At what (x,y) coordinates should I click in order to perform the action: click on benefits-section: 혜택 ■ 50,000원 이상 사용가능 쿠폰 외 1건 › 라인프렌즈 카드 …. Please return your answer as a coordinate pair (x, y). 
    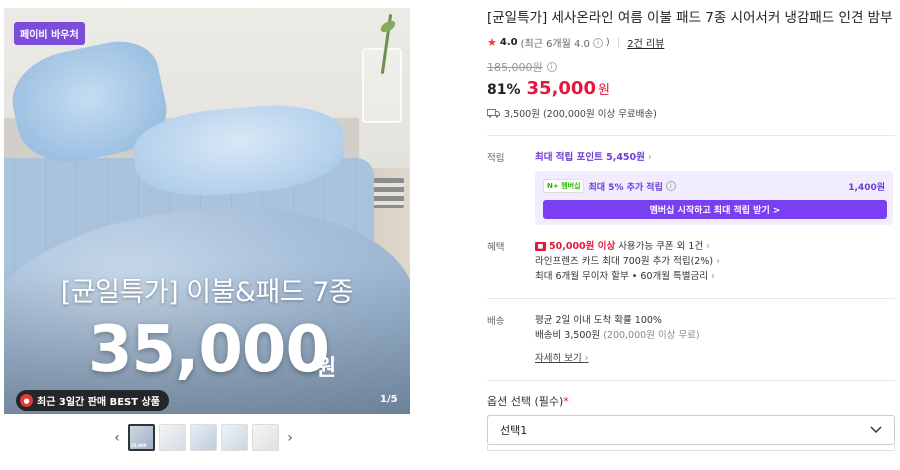
    Looking at the image, I should click on (691, 261).